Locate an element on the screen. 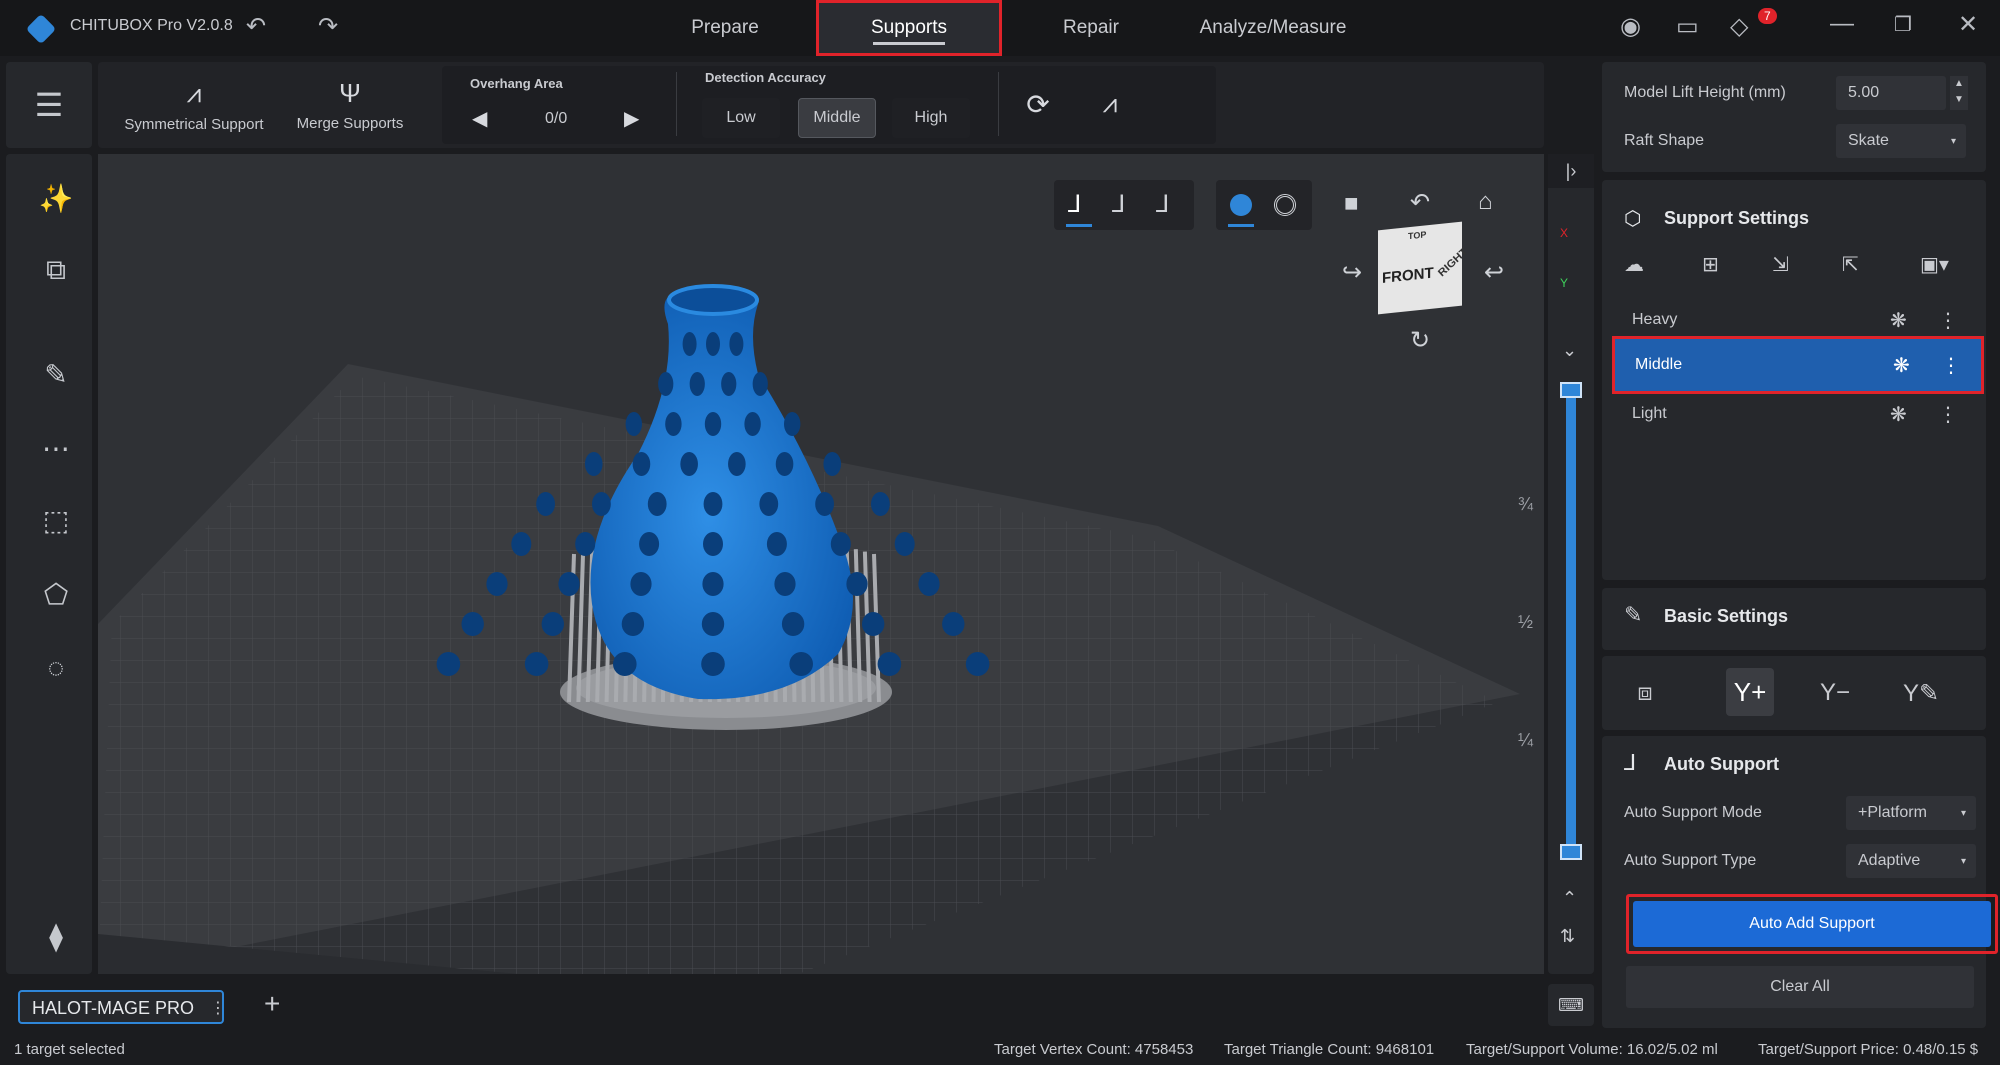 Image resolution: width=2000 pixels, height=1065 pixels. view-cube: TOP FRONT RIGHT is located at coordinates (1424, 268).